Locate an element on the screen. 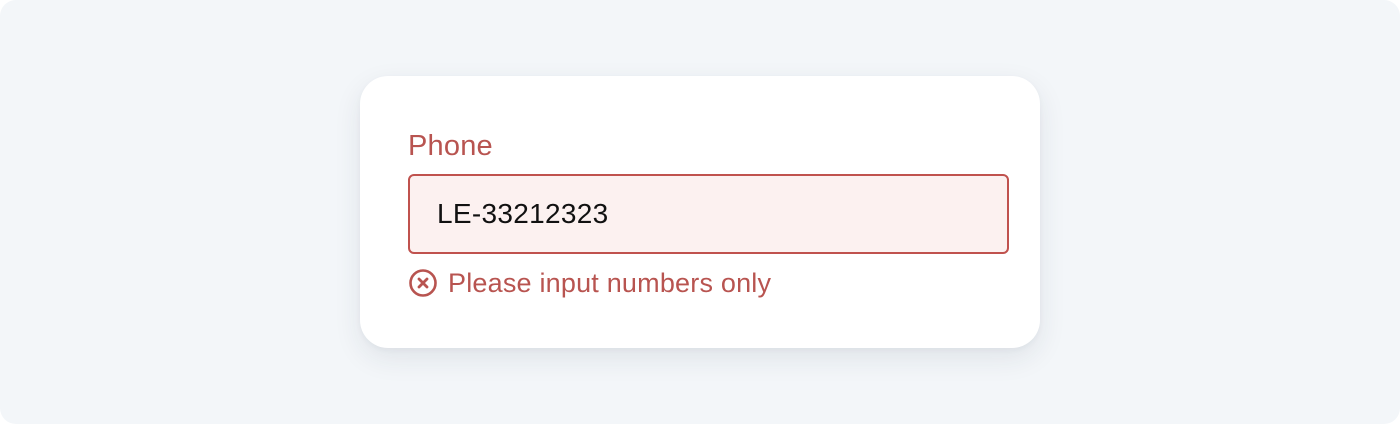 This screenshot has width=1400, height=424. phone-label: Phone is located at coordinates (450, 146).